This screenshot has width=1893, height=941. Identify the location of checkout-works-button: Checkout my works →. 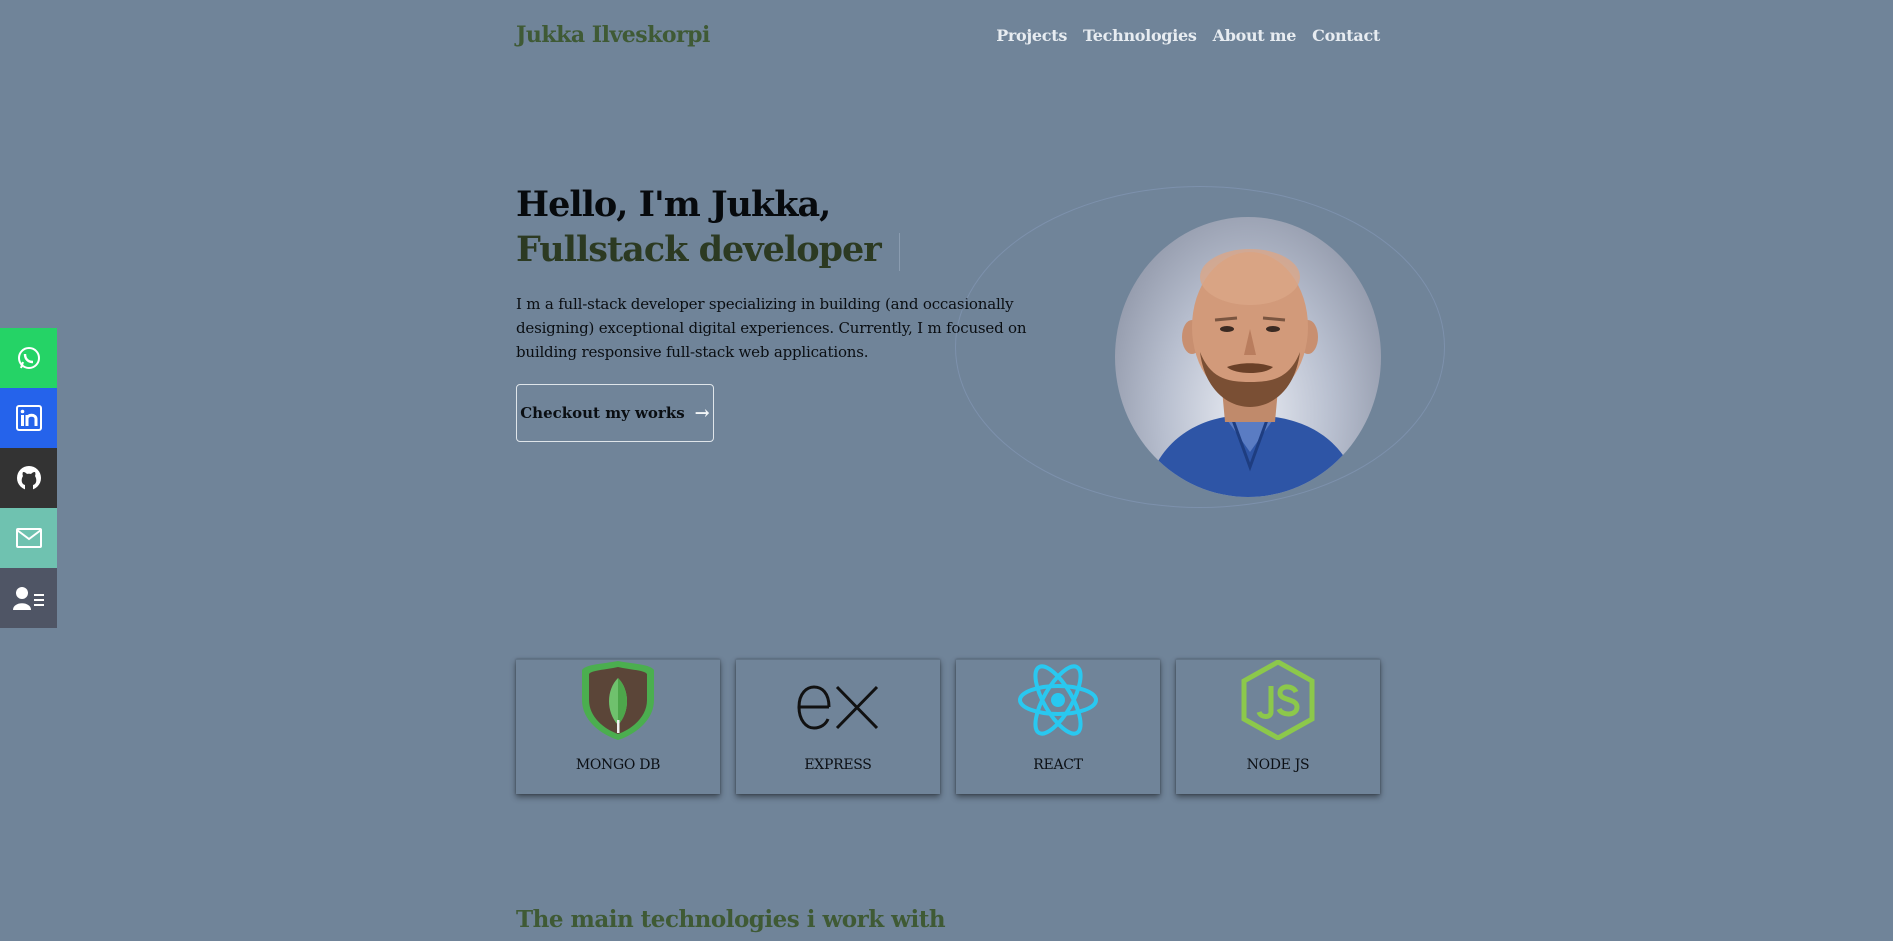
(615, 413).